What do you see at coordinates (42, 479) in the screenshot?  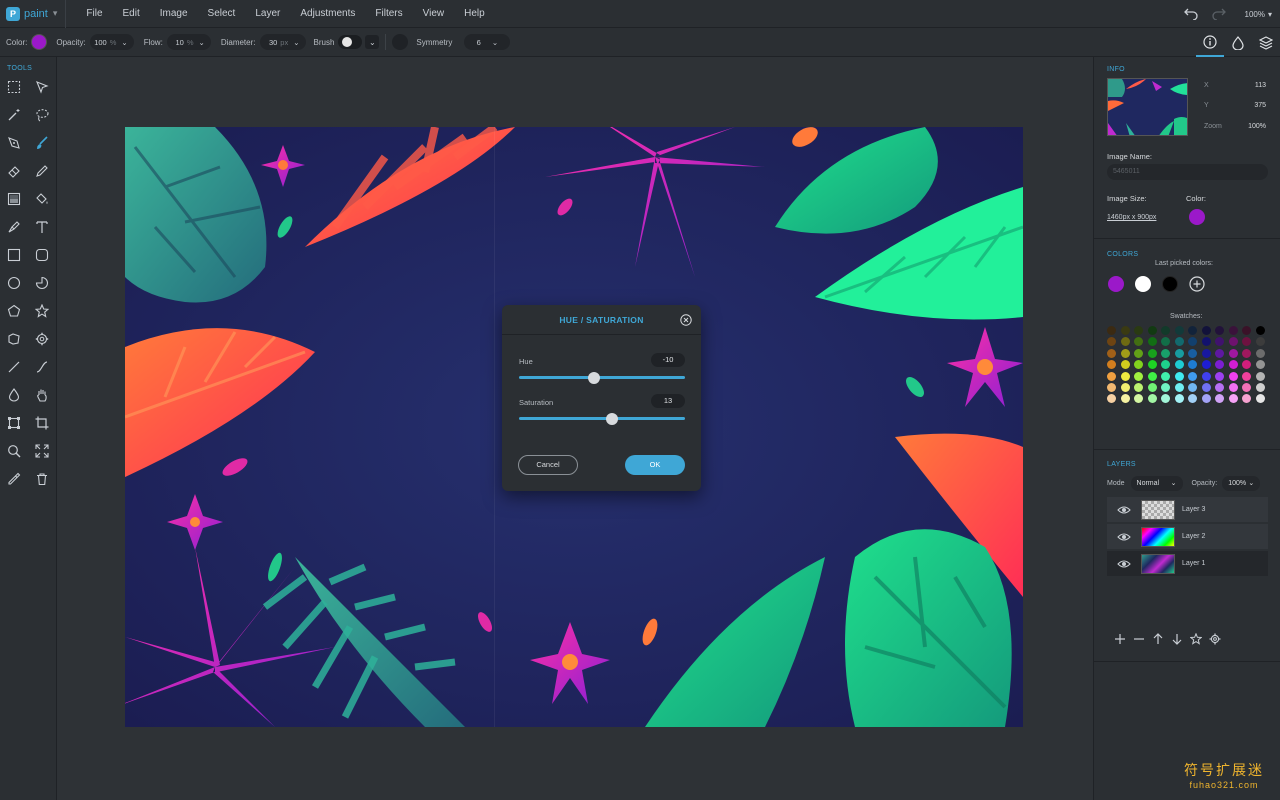 I see `delete-tool` at bounding box center [42, 479].